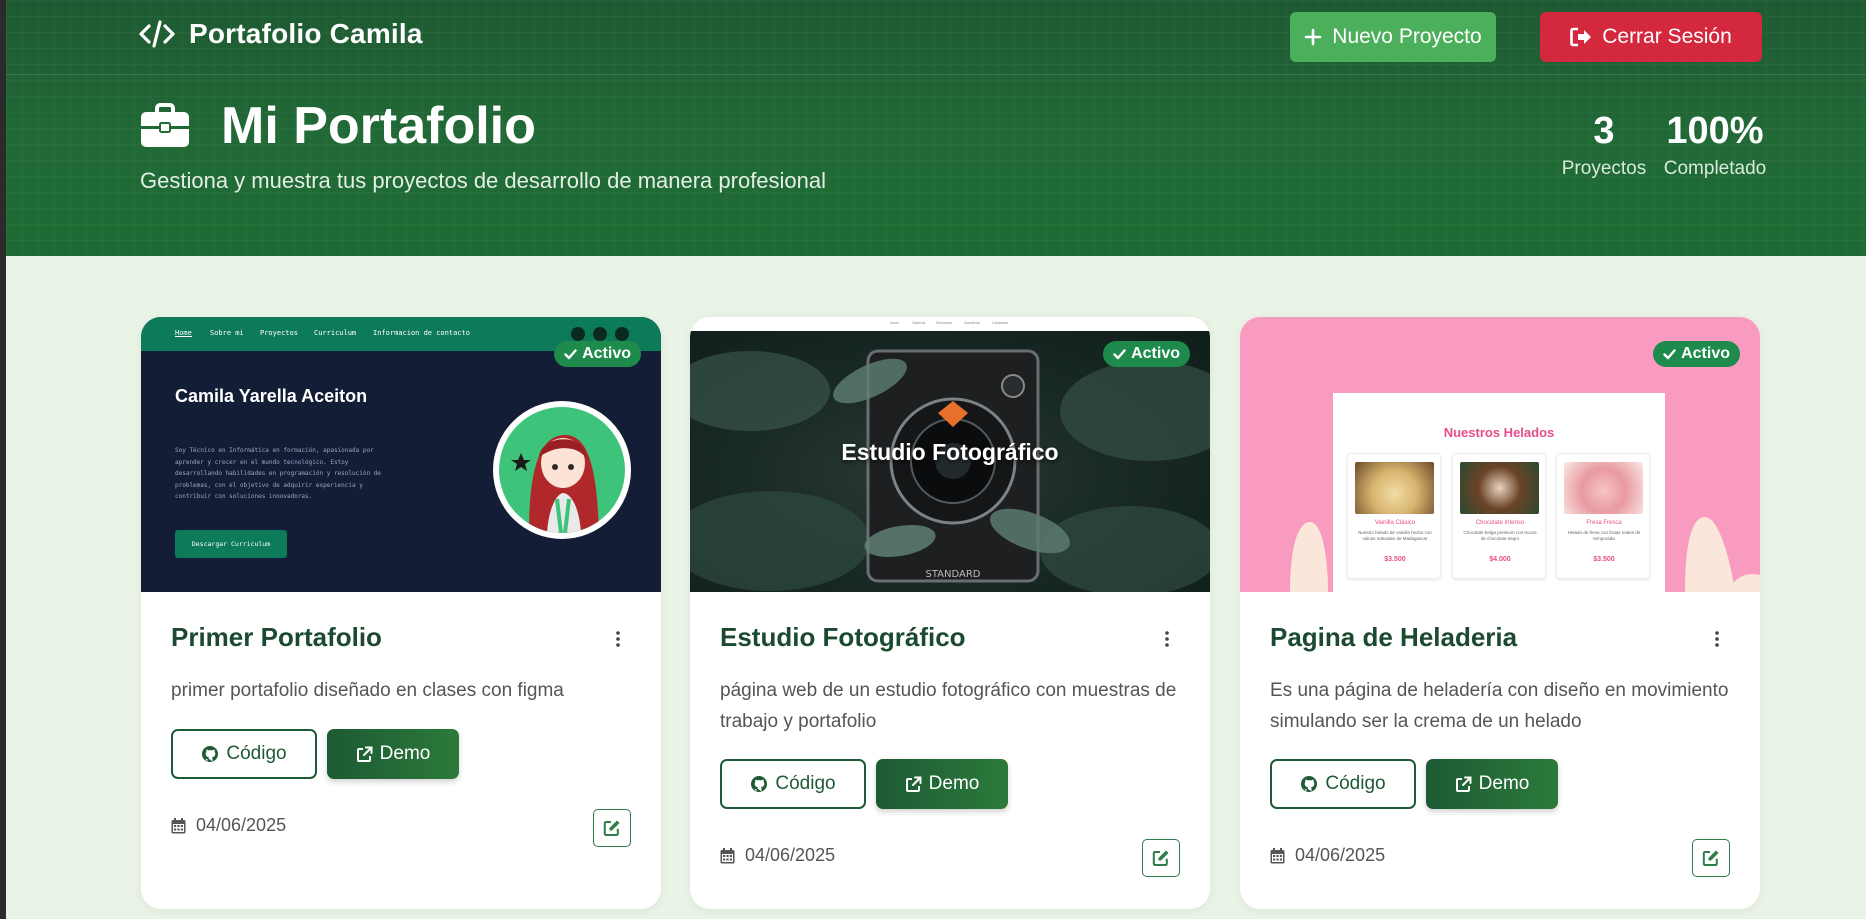  I want to click on stat-projects-label: Proyectos, so click(1604, 168).